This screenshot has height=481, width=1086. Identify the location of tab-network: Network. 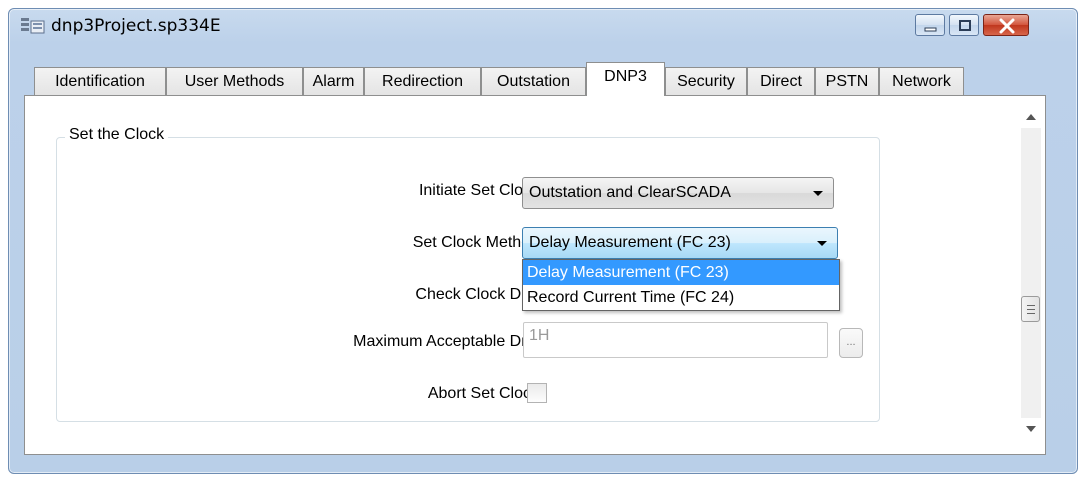
(921, 81).